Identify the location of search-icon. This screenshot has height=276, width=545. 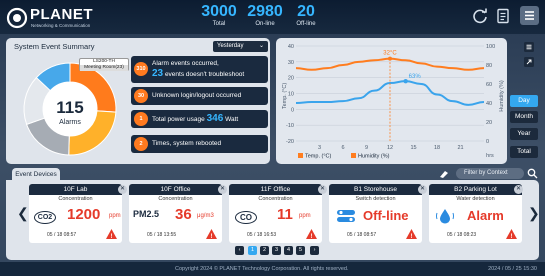
(532, 173).